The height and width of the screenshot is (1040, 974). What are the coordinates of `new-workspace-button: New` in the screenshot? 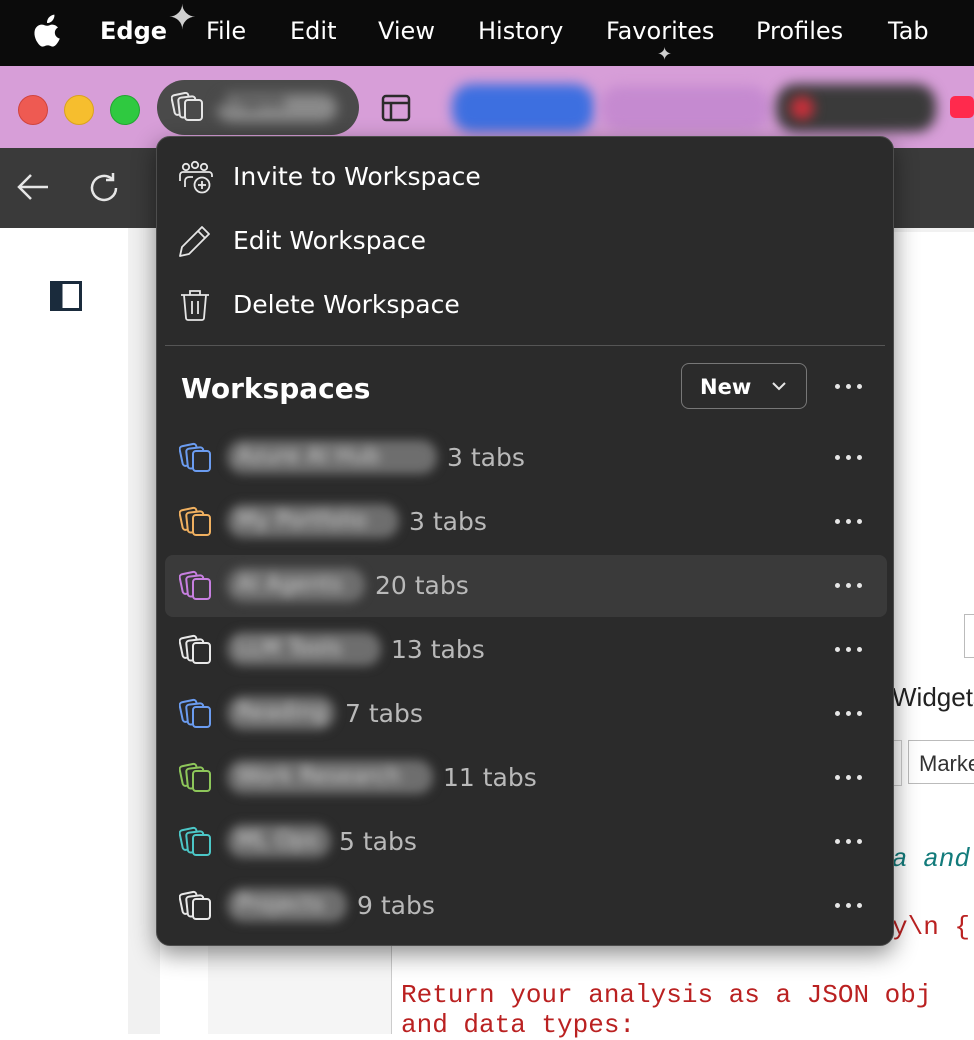 It's located at (744, 386).